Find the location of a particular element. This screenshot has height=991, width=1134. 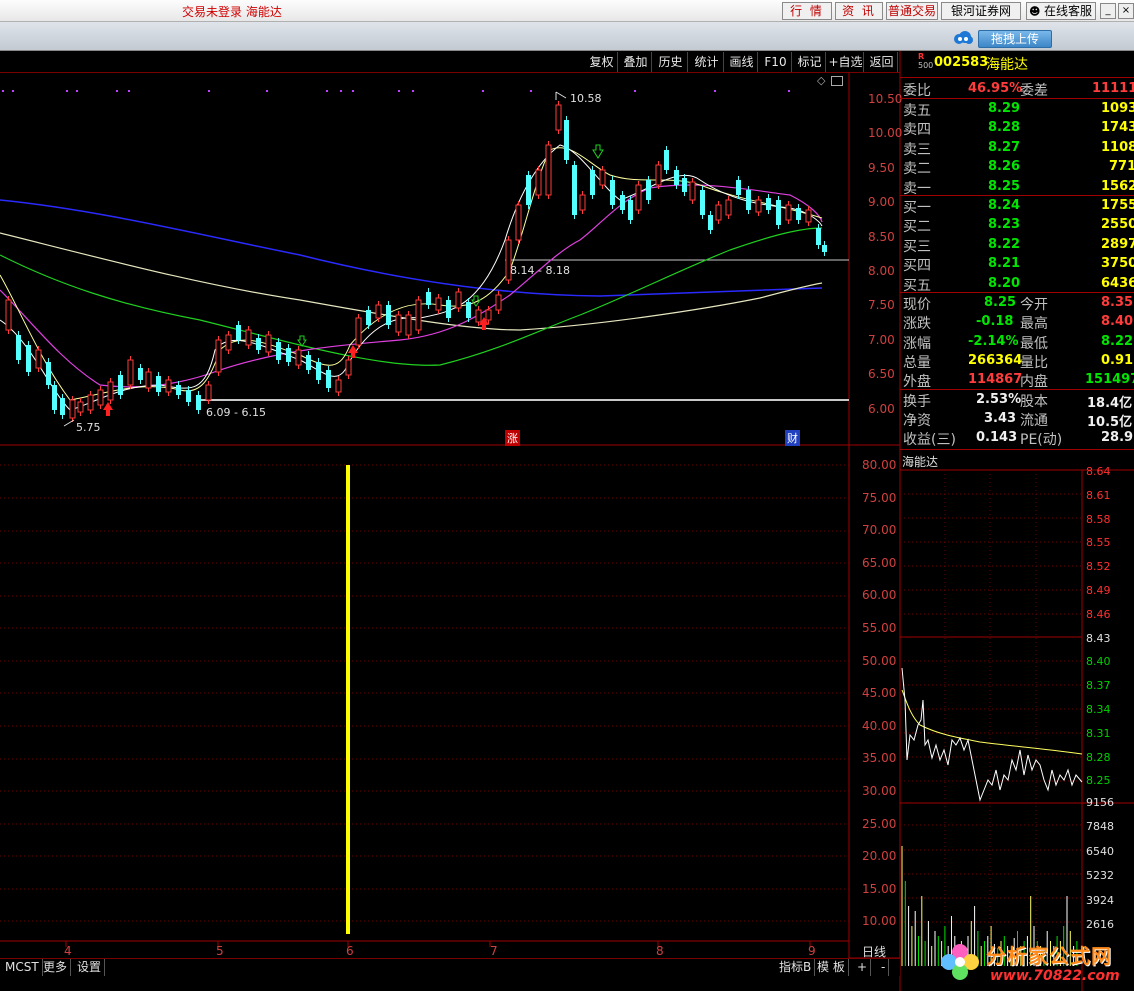

template-button: 模 板 is located at coordinates (831, 967).